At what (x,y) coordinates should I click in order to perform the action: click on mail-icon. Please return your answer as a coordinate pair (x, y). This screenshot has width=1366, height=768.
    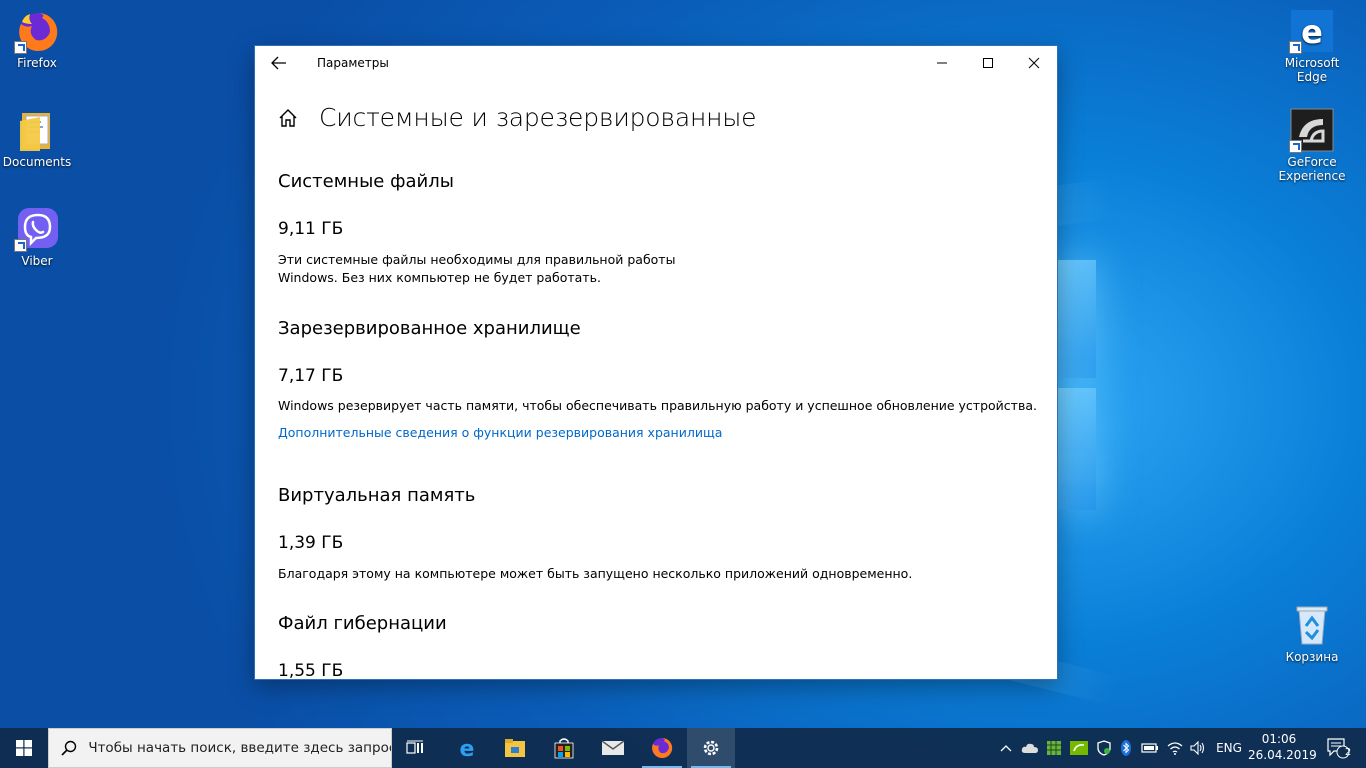
    Looking at the image, I should click on (613, 747).